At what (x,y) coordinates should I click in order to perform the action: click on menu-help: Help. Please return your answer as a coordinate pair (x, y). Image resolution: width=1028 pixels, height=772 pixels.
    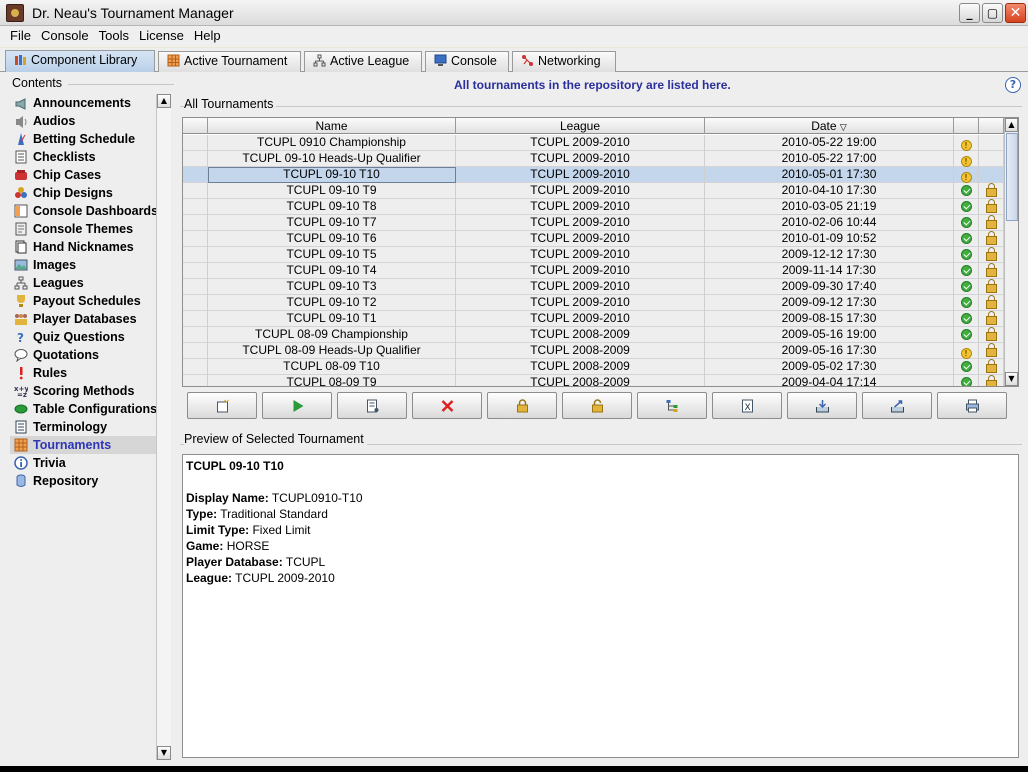
    Looking at the image, I should click on (207, 34).